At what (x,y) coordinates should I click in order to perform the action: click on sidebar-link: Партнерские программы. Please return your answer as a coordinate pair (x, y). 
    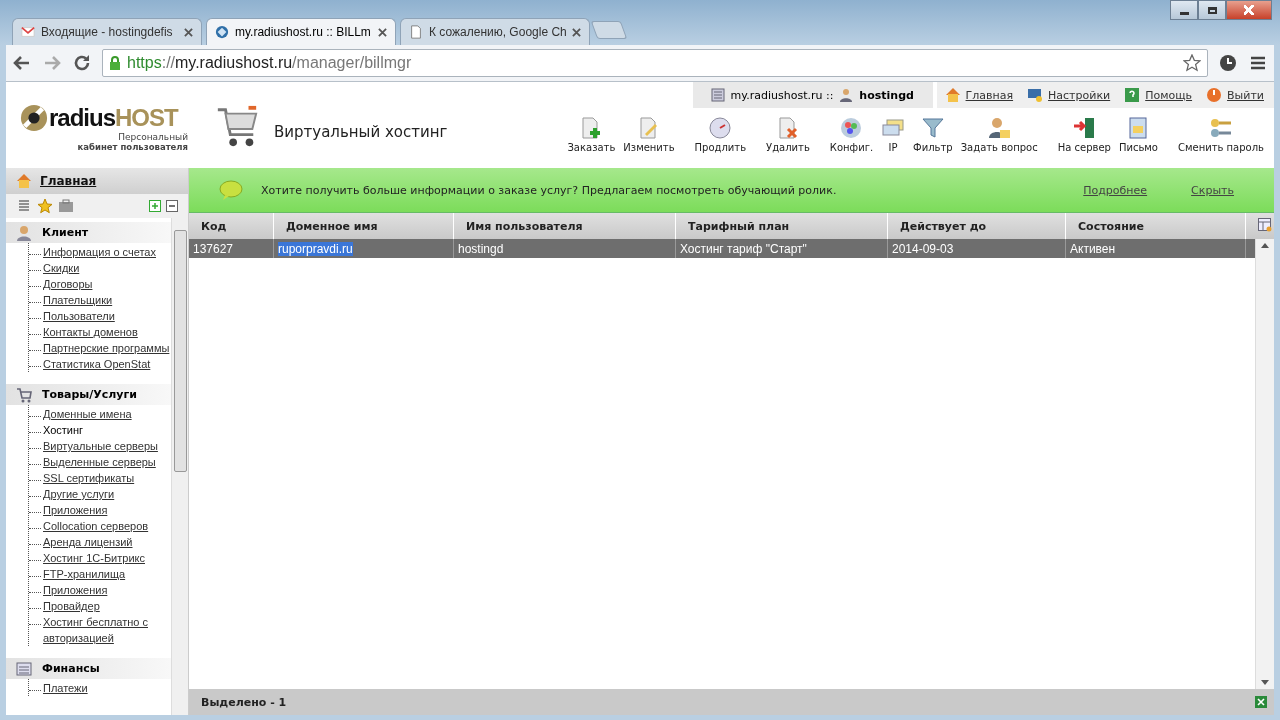
    Looking at the image, I should click on (106, 348).